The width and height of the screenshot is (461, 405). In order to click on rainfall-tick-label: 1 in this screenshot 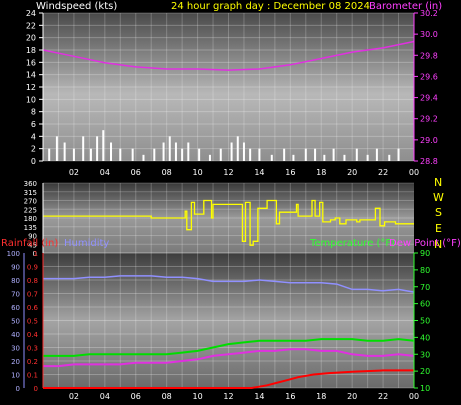, I will do `click(36, 254)`.